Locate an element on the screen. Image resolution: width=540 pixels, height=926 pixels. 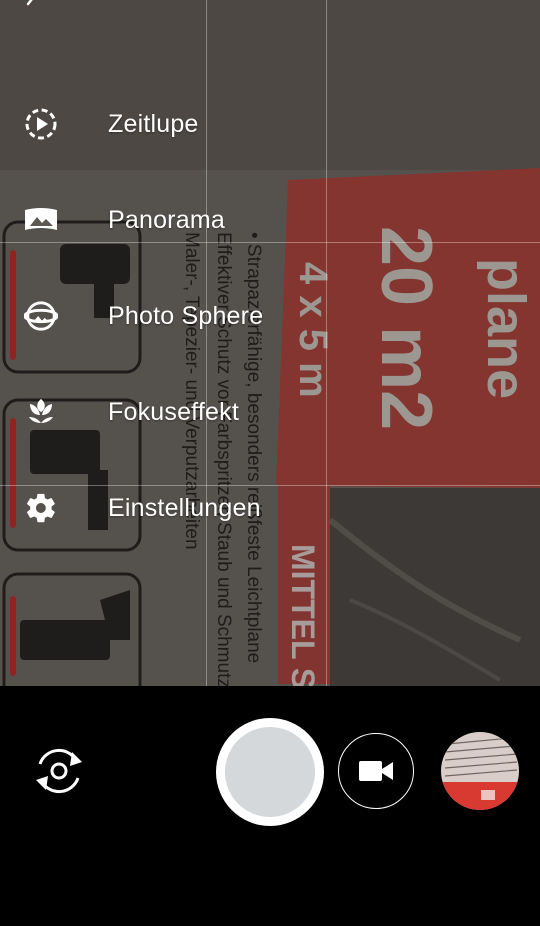
slow-motion-icon is located at coordinates (41, 124).